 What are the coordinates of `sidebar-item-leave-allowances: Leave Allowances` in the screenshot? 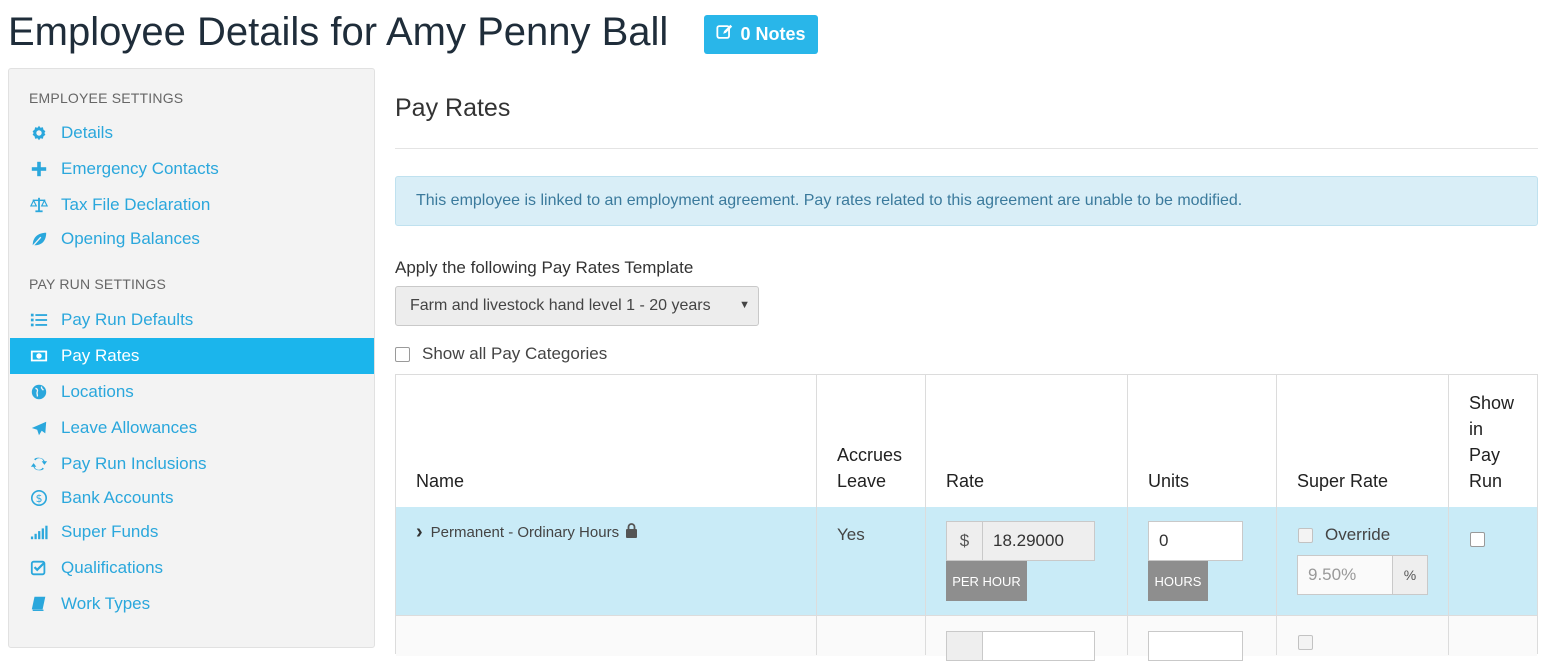 It's located at (192, 428).